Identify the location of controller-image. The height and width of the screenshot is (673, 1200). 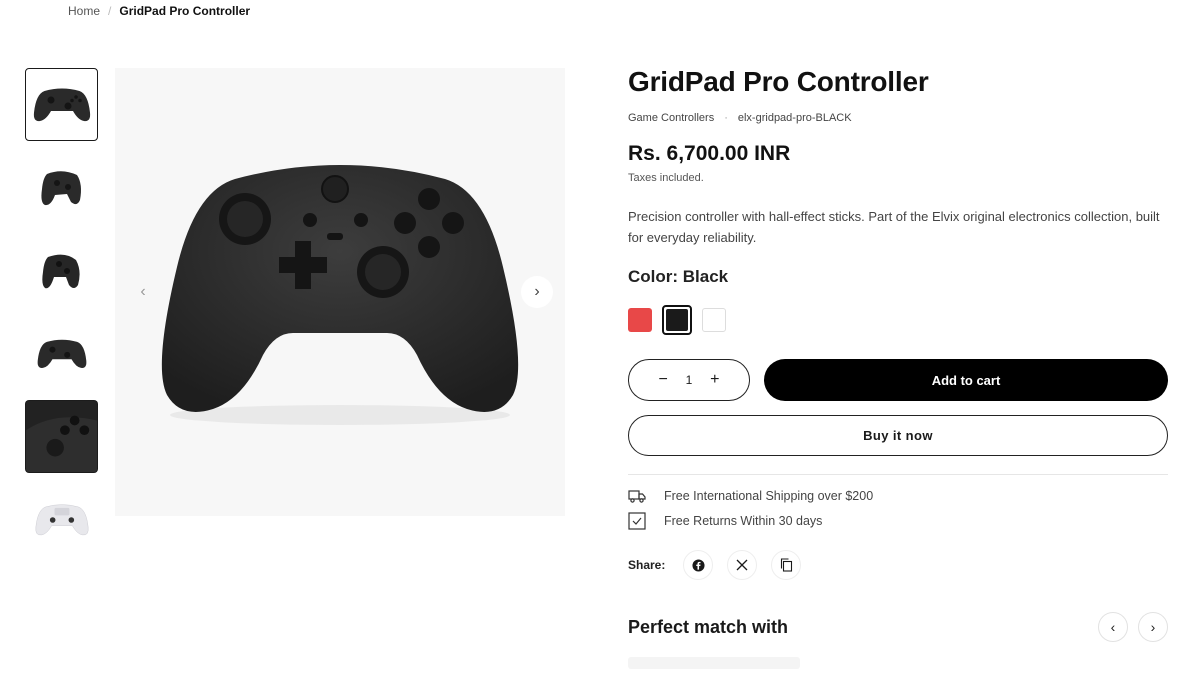
(340, 295).